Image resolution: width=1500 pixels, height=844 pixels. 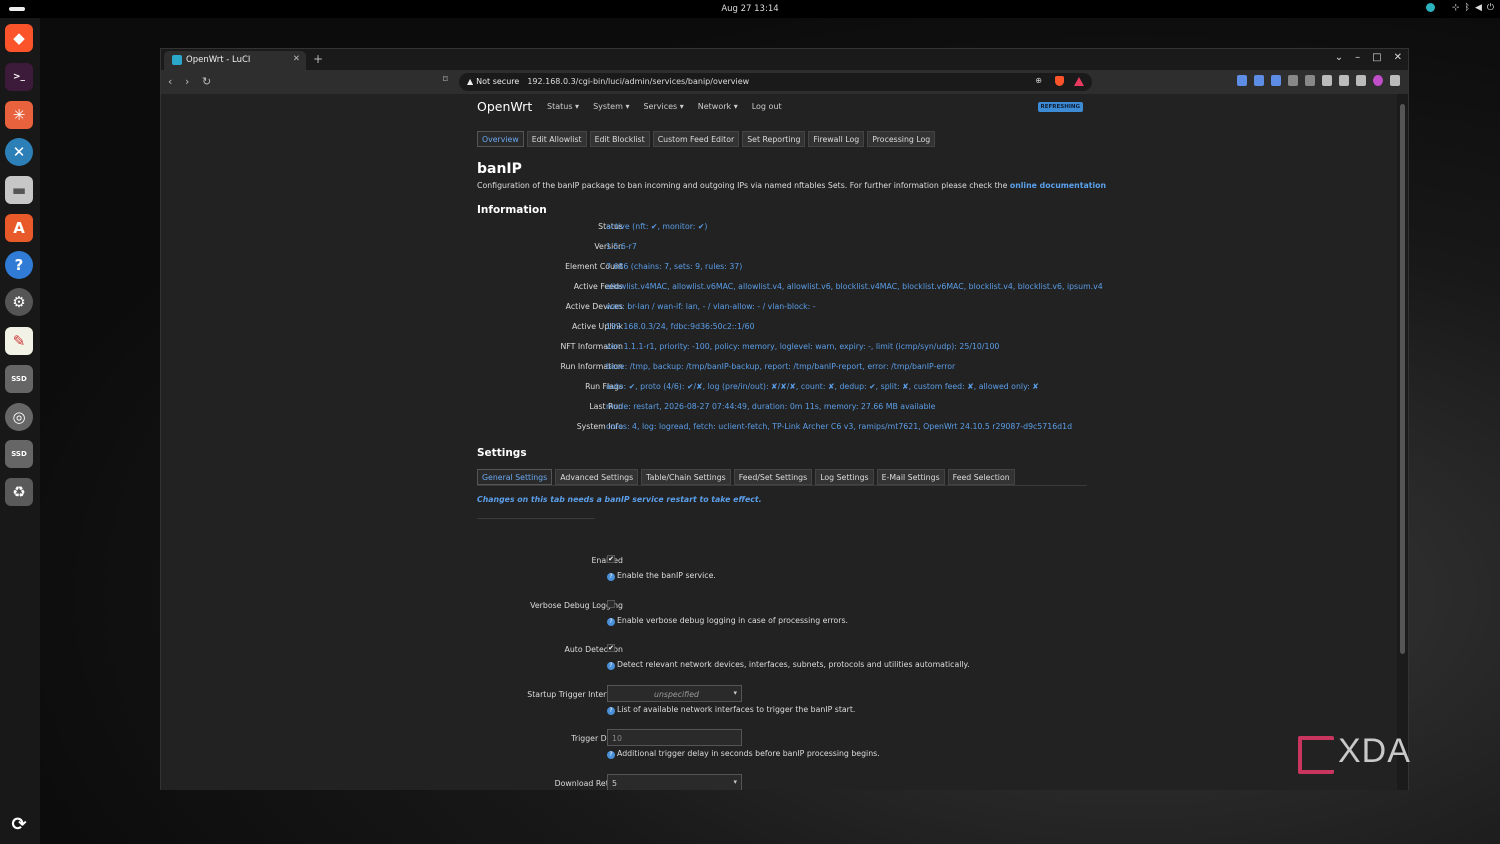 What do you see at coordinates (1339, 57) in the screenshot?
I see `tab-list-icon: ⌄` at bounding box center [1339, 57].